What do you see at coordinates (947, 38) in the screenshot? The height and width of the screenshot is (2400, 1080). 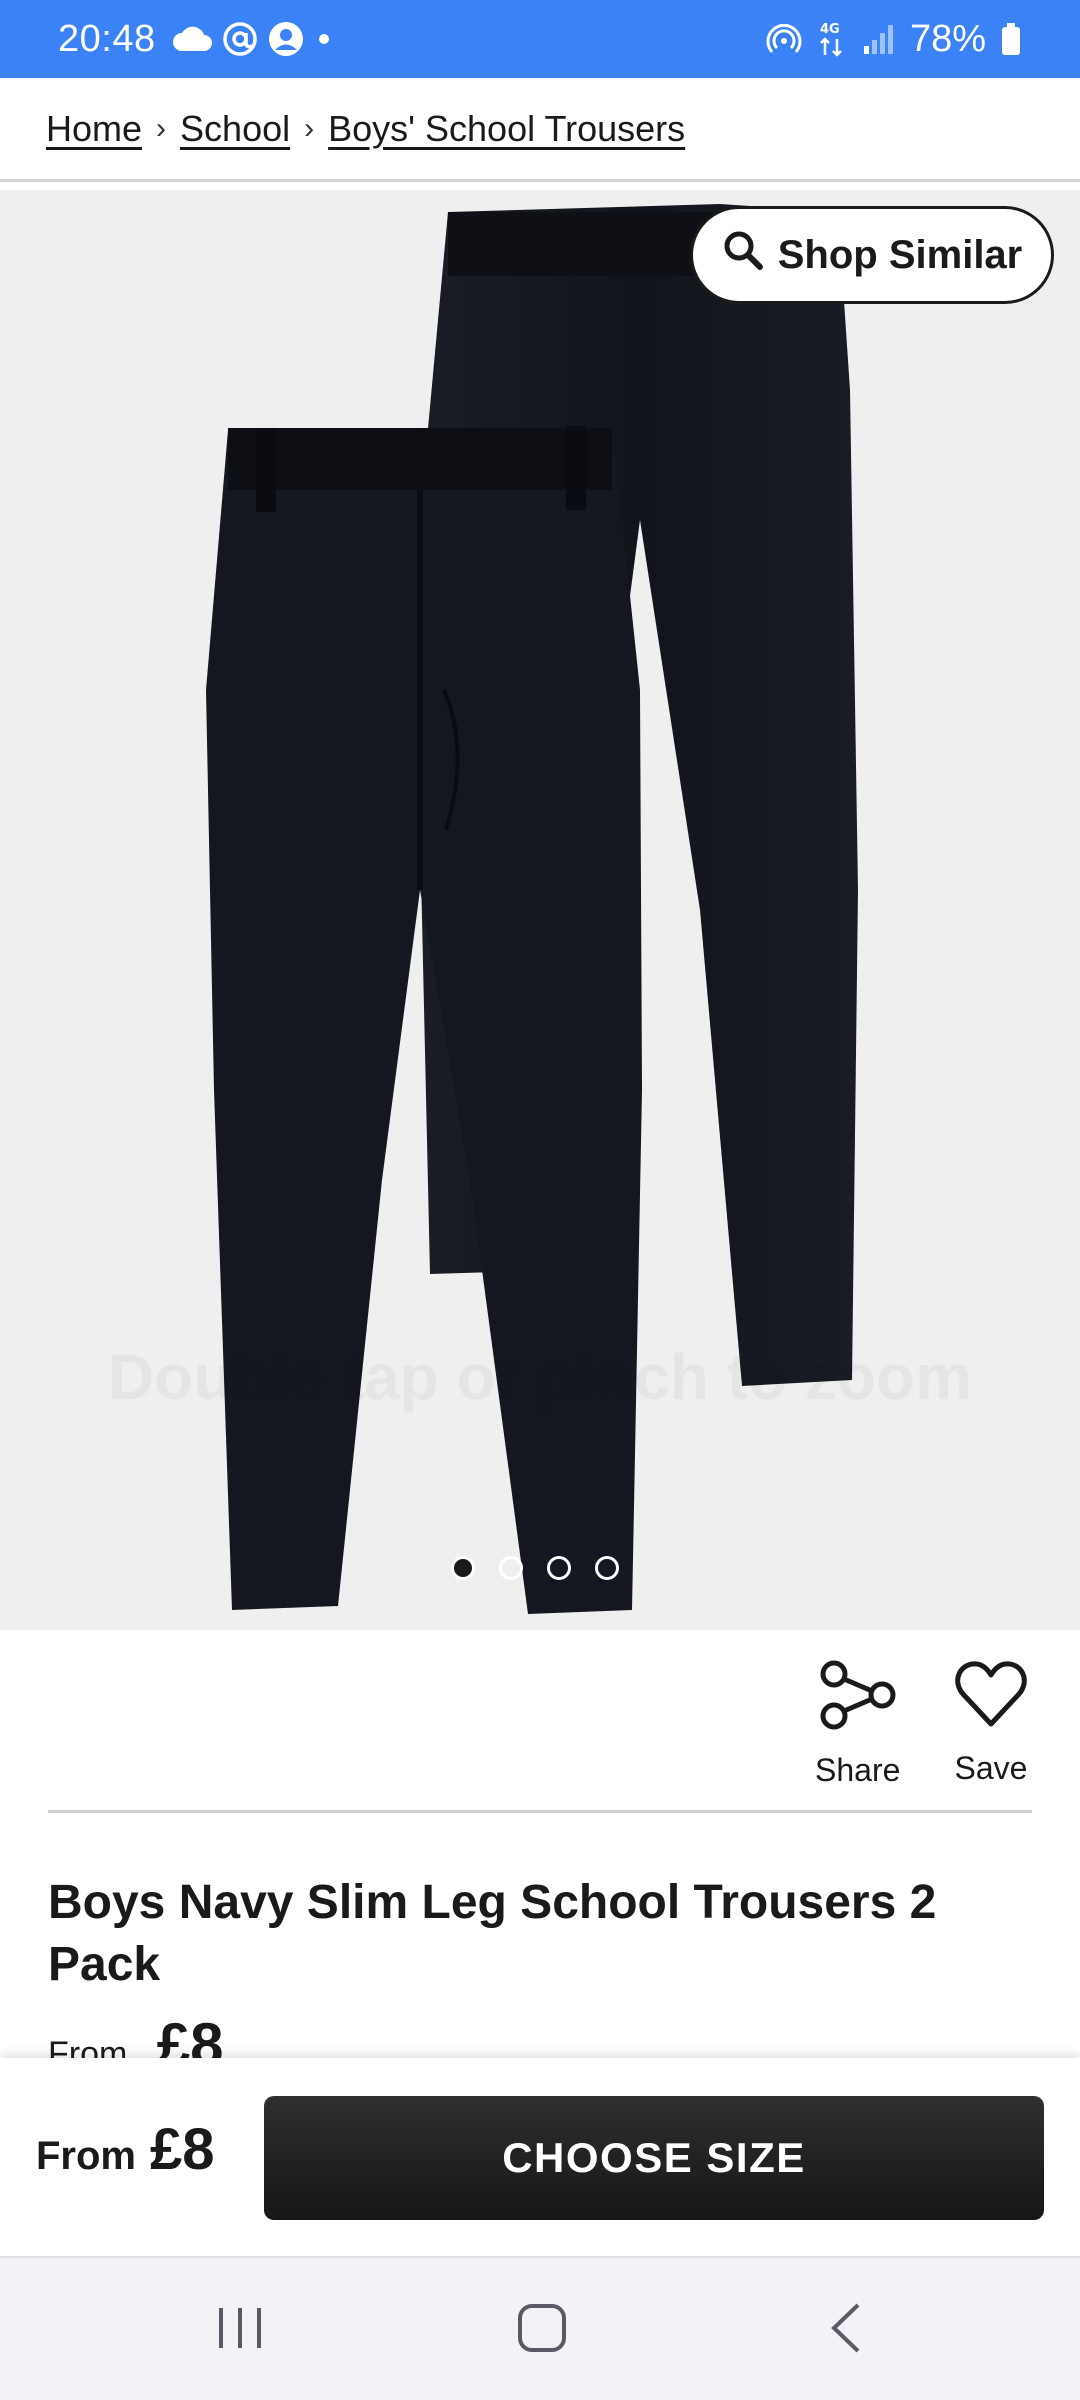 I see `battery-percentage: 78%` at bounding box center [947, 38].